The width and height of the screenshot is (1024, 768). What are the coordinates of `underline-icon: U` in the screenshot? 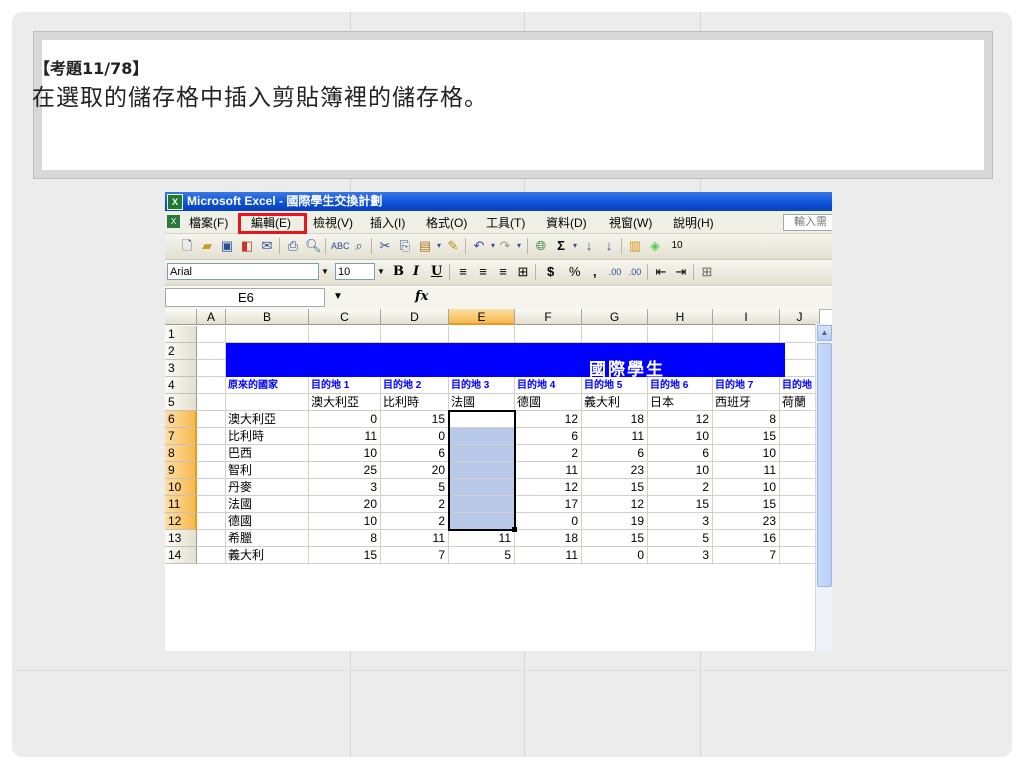 It's located at (436, 271).